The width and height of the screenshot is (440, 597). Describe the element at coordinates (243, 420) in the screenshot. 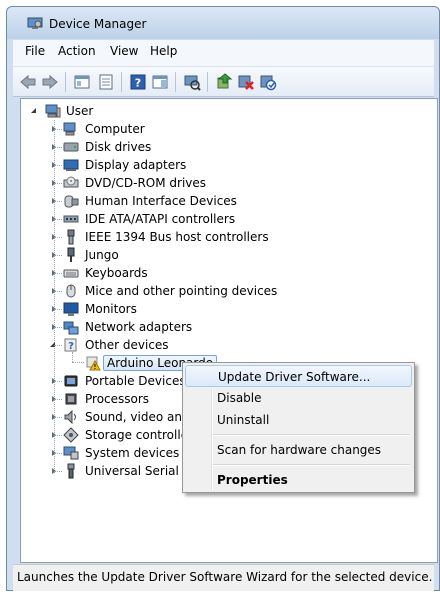

I see `ctx-item-label: Uninstall` at that location.